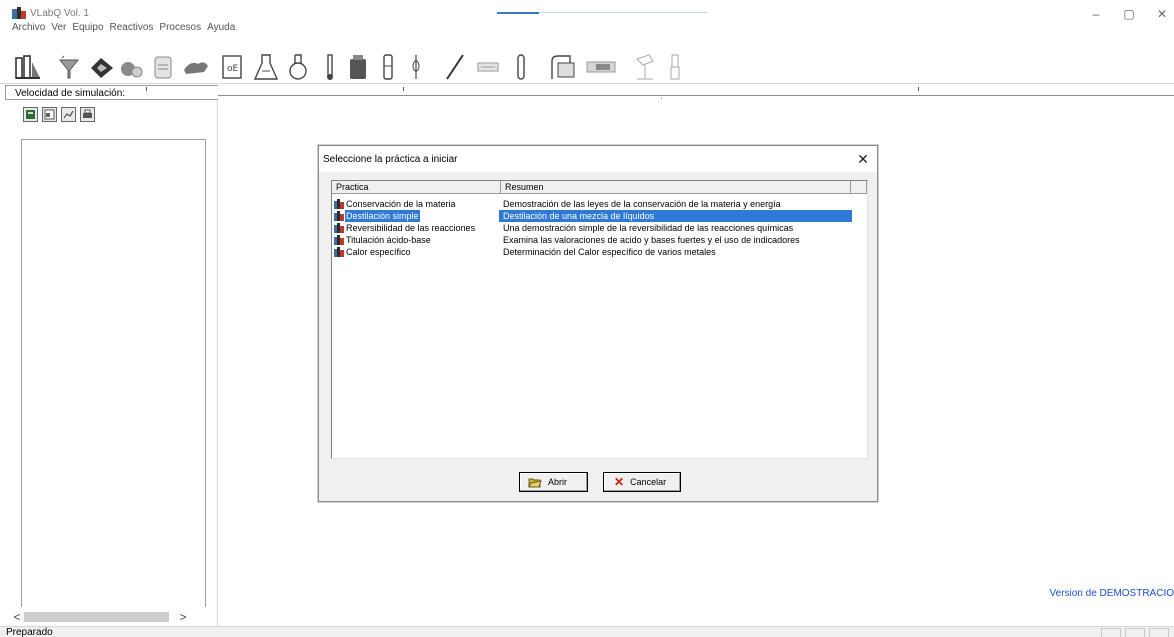 The width and height of the screenshot is (1174, 637). Describe the element at coordinates (30, 114) in the screenshot. I see `calculator-icon` at that location.